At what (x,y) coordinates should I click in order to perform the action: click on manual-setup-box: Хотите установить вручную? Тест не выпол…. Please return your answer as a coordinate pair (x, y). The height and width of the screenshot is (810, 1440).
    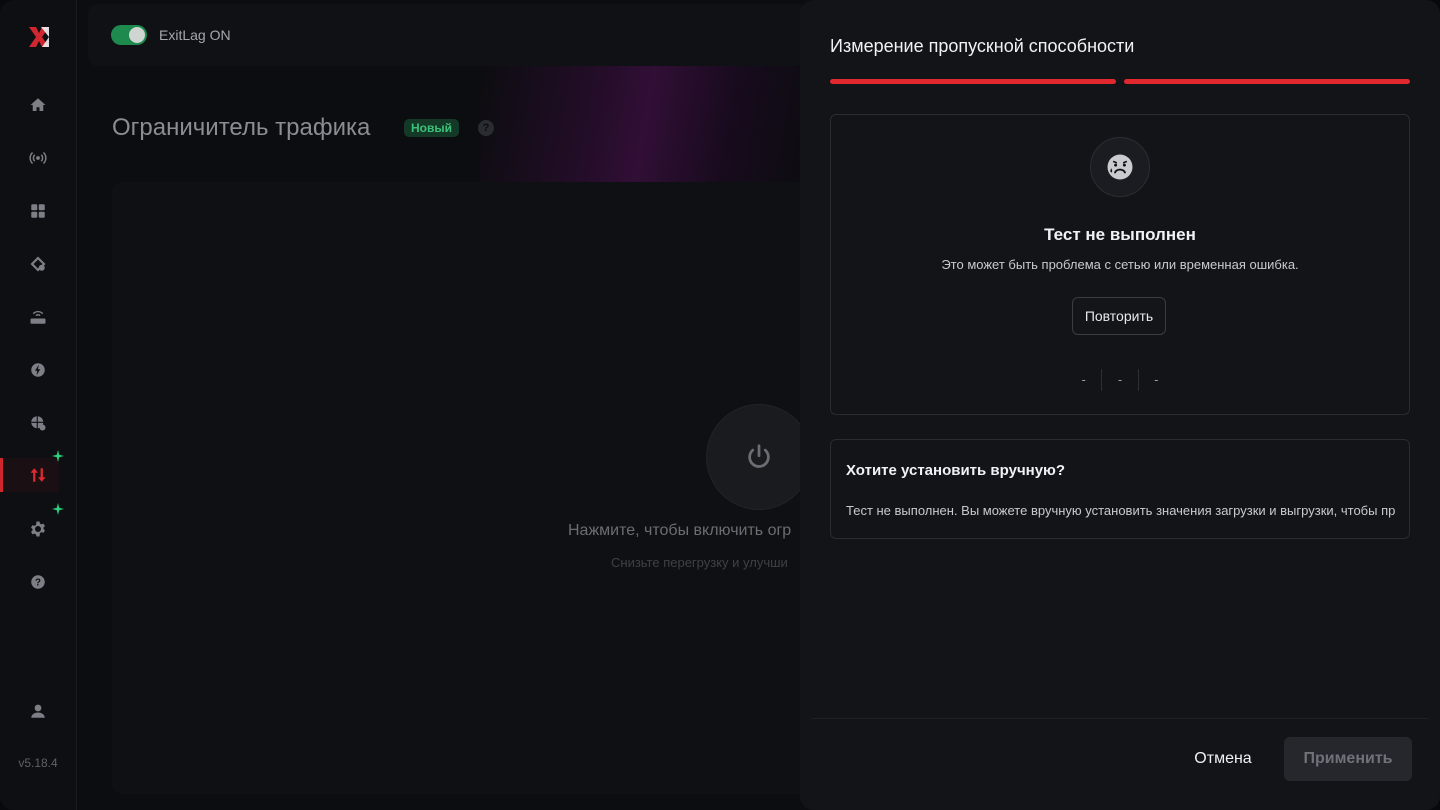
    Looking at the image, I should click on (1120, 489).